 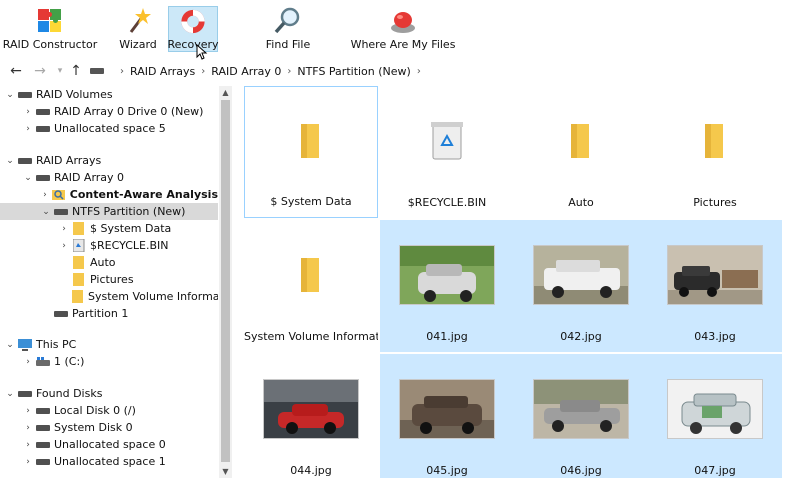 I want to click on file-tile-047: 047.jpg, so click(x=715, y=416).